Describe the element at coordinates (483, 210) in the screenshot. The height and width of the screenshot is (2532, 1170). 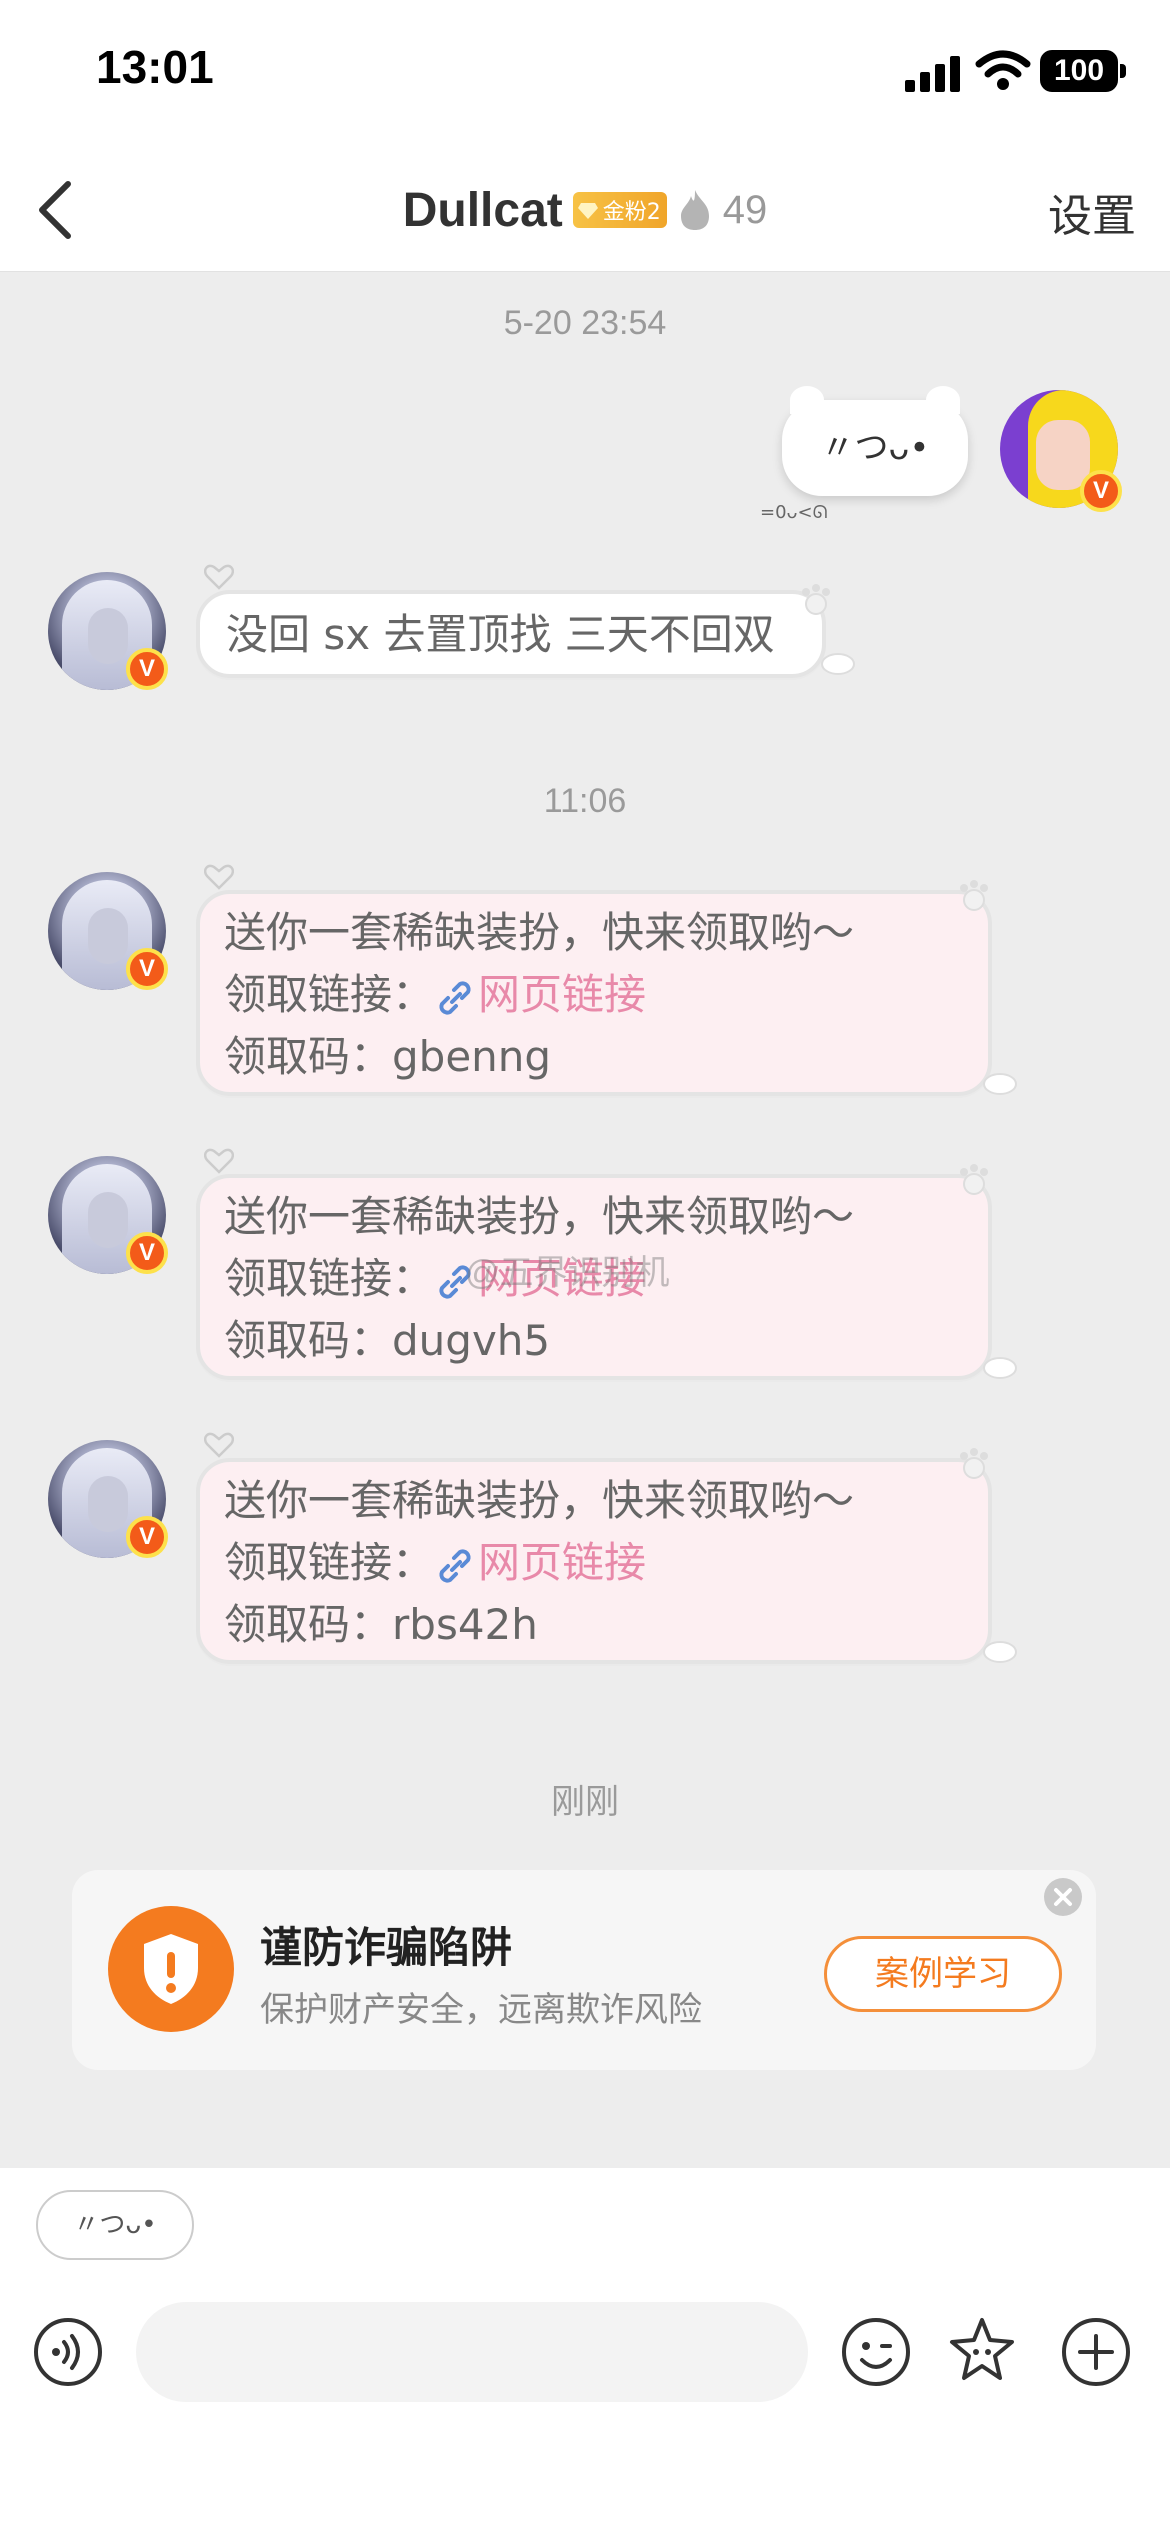
I see `page-title: Dullcat` at that location.